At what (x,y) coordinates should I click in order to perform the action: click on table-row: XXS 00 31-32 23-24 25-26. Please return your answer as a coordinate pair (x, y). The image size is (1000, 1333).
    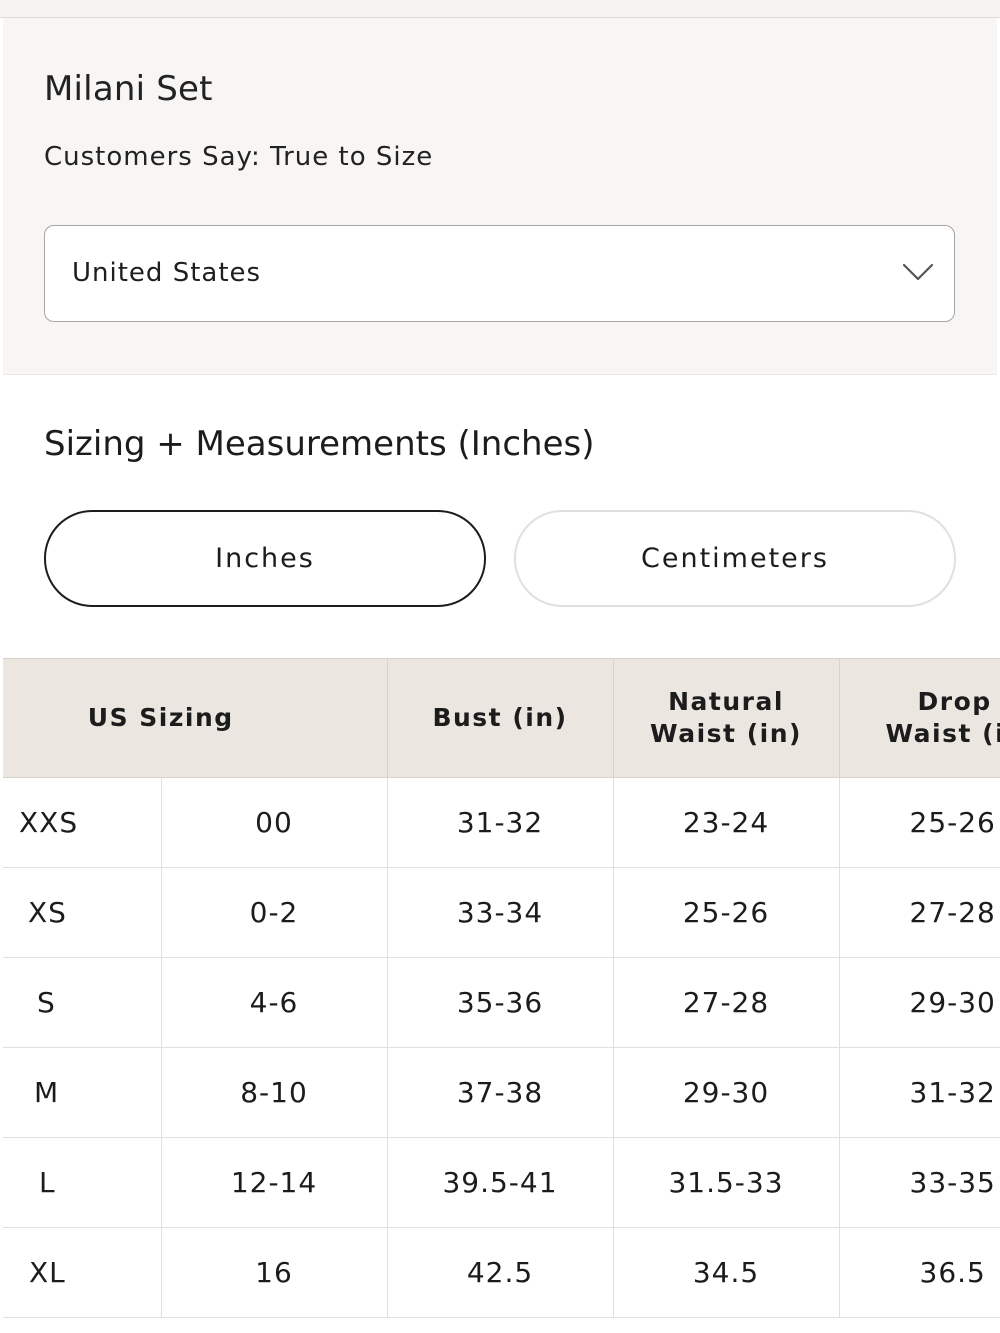
    Looking at the image, I should click on (501, 822).